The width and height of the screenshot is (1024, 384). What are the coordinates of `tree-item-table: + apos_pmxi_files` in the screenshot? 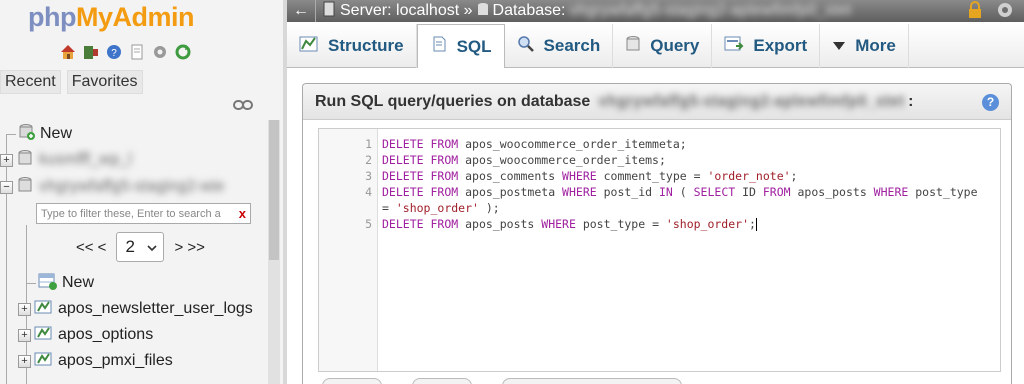 It's located at (95, 361).